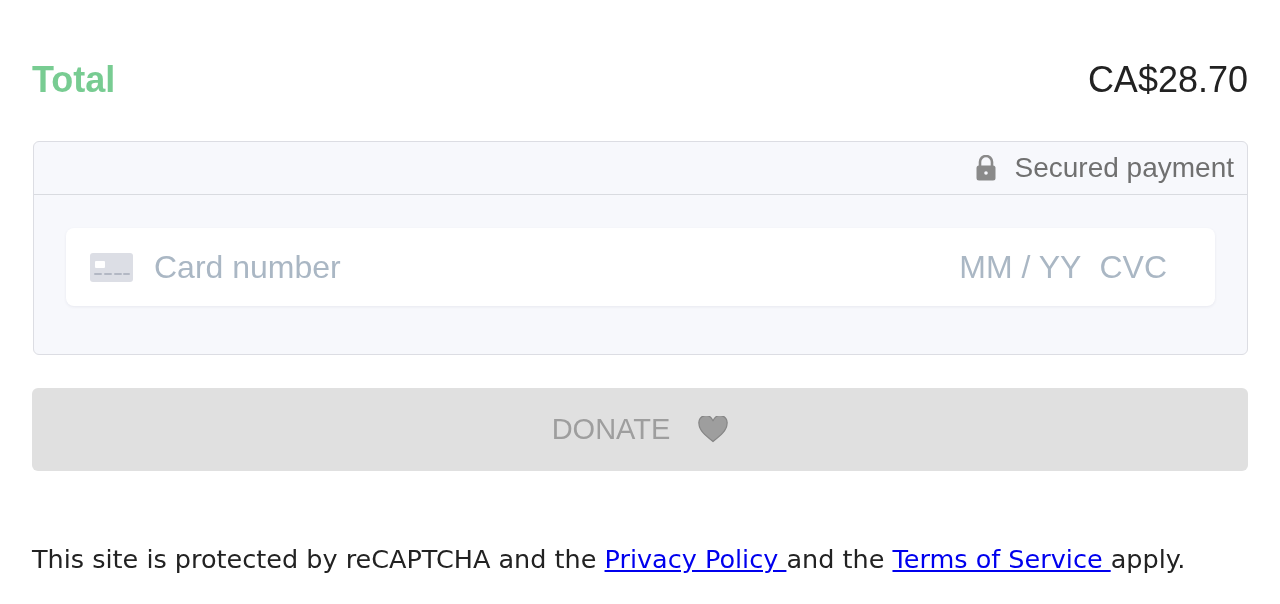  What do you see at coordinates (985, 168) in the screenshot?
I see `lock-icon` at bounding box center [985, 168].